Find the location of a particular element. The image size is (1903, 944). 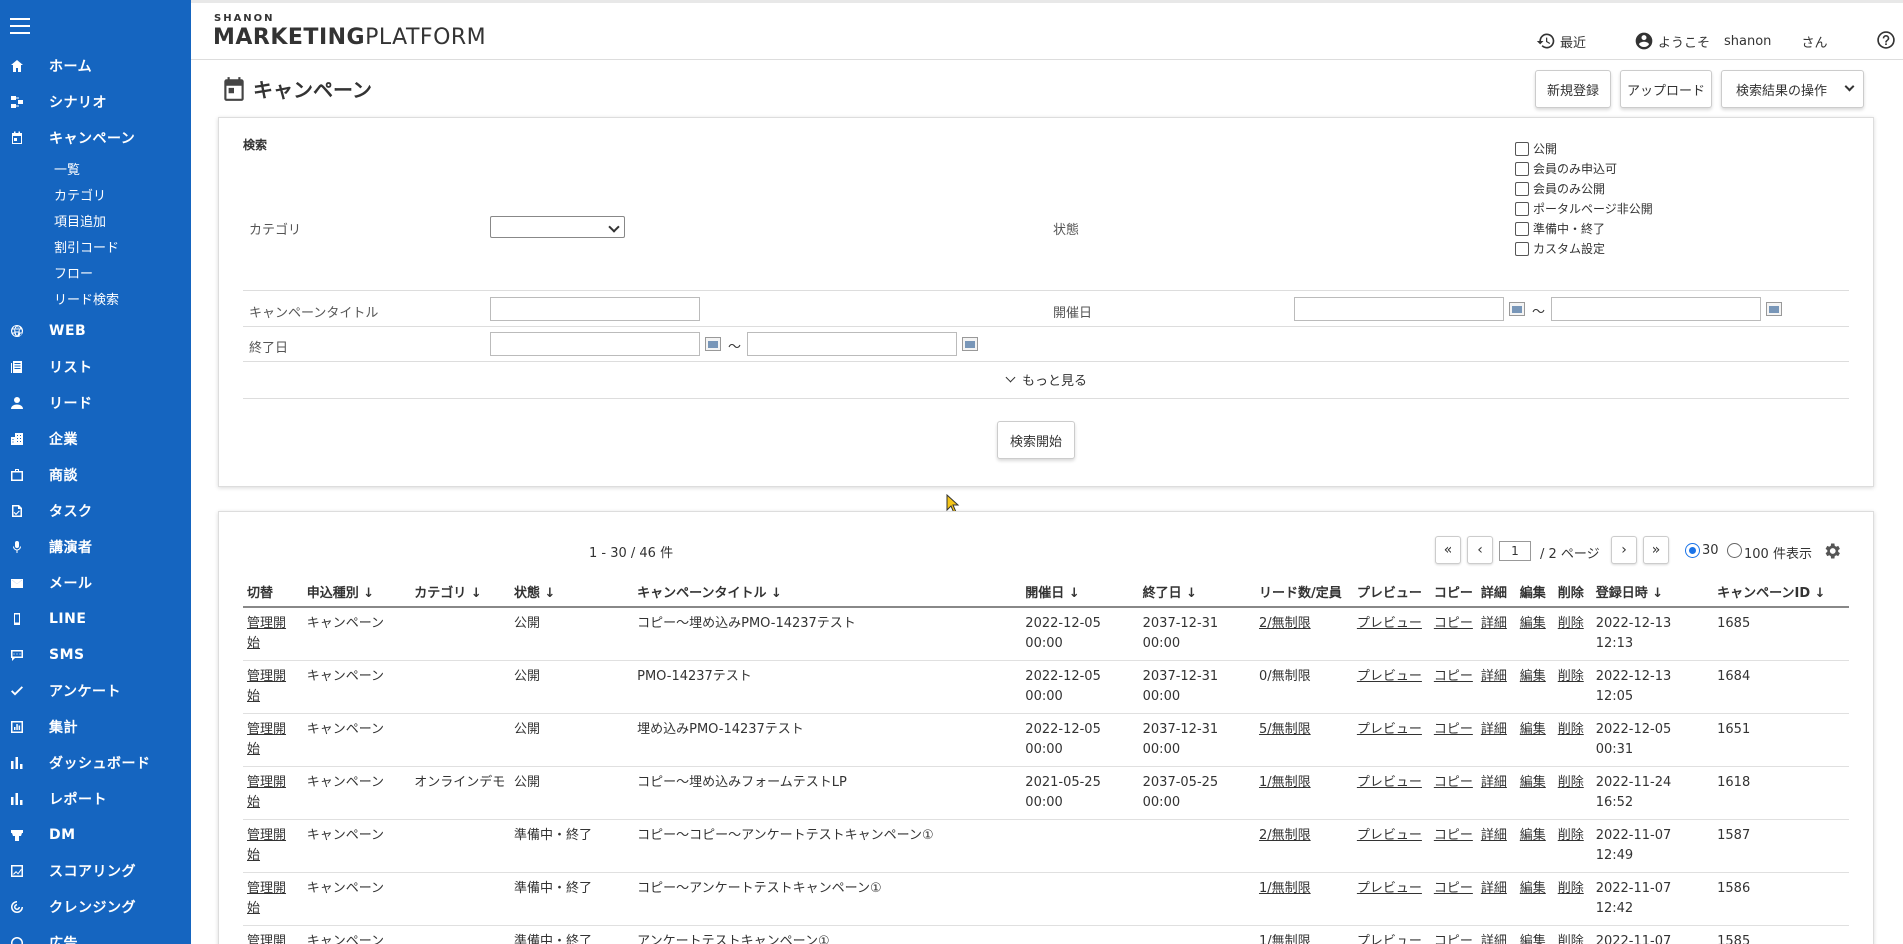

sidebar-item-9: タスク is located at coordinates (95, 511).